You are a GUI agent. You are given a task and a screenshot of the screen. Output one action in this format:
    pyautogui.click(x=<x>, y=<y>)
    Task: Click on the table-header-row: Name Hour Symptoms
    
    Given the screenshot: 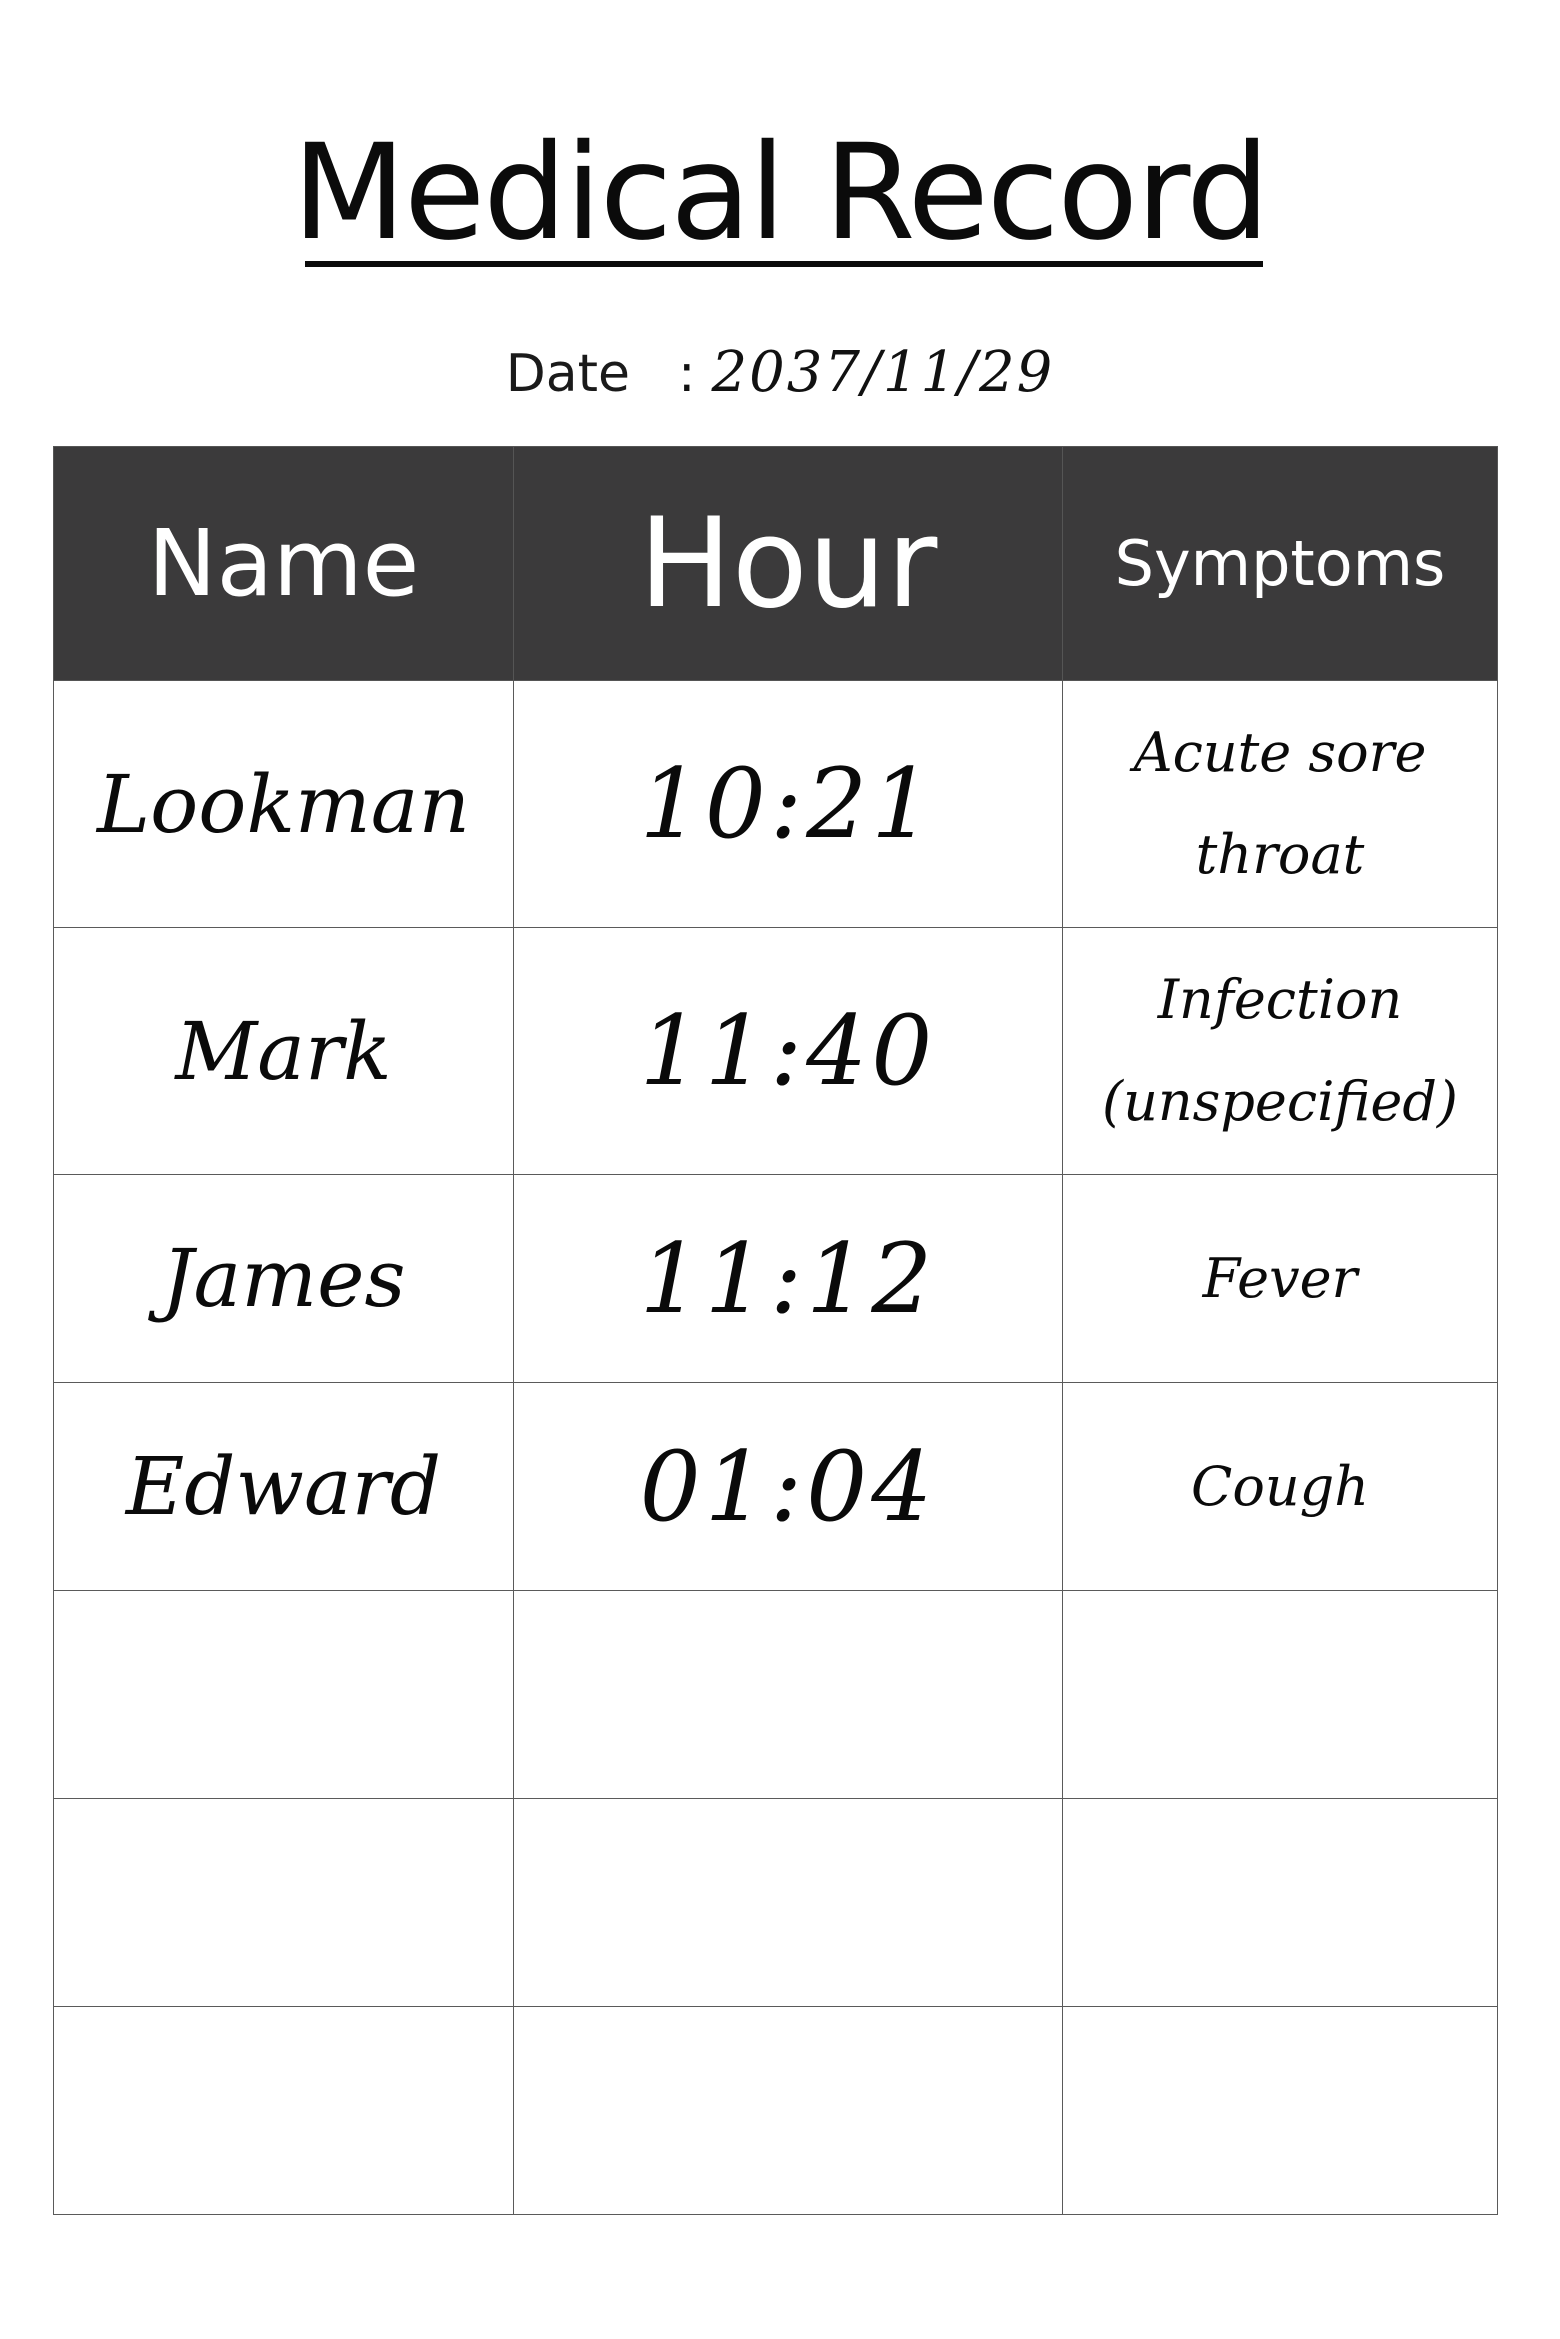 What is the action you would take?
    pyautogui.click(x=775, y=563)
    